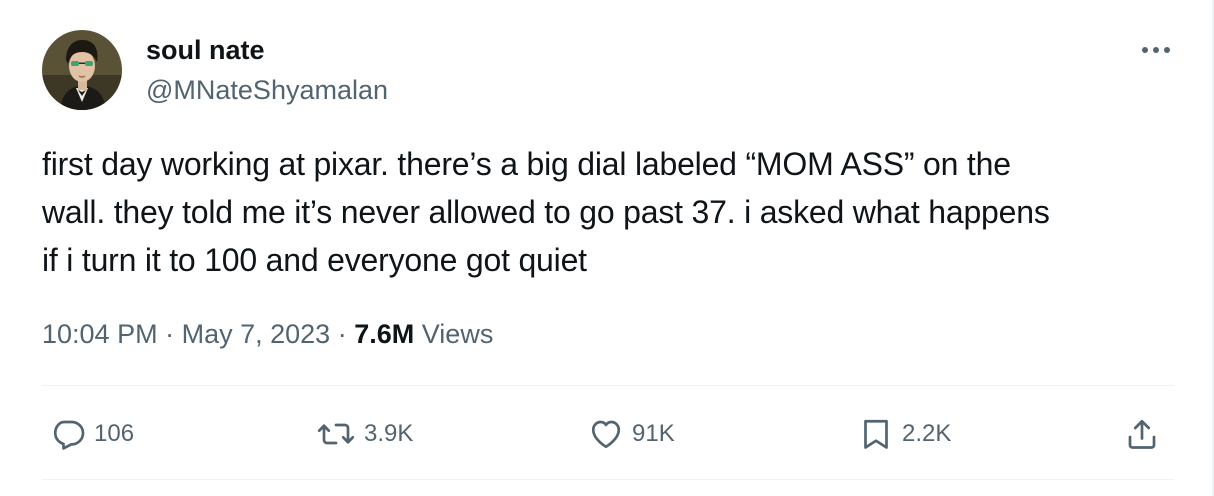  I want to click on bookmark-icon, so click(876, 434).